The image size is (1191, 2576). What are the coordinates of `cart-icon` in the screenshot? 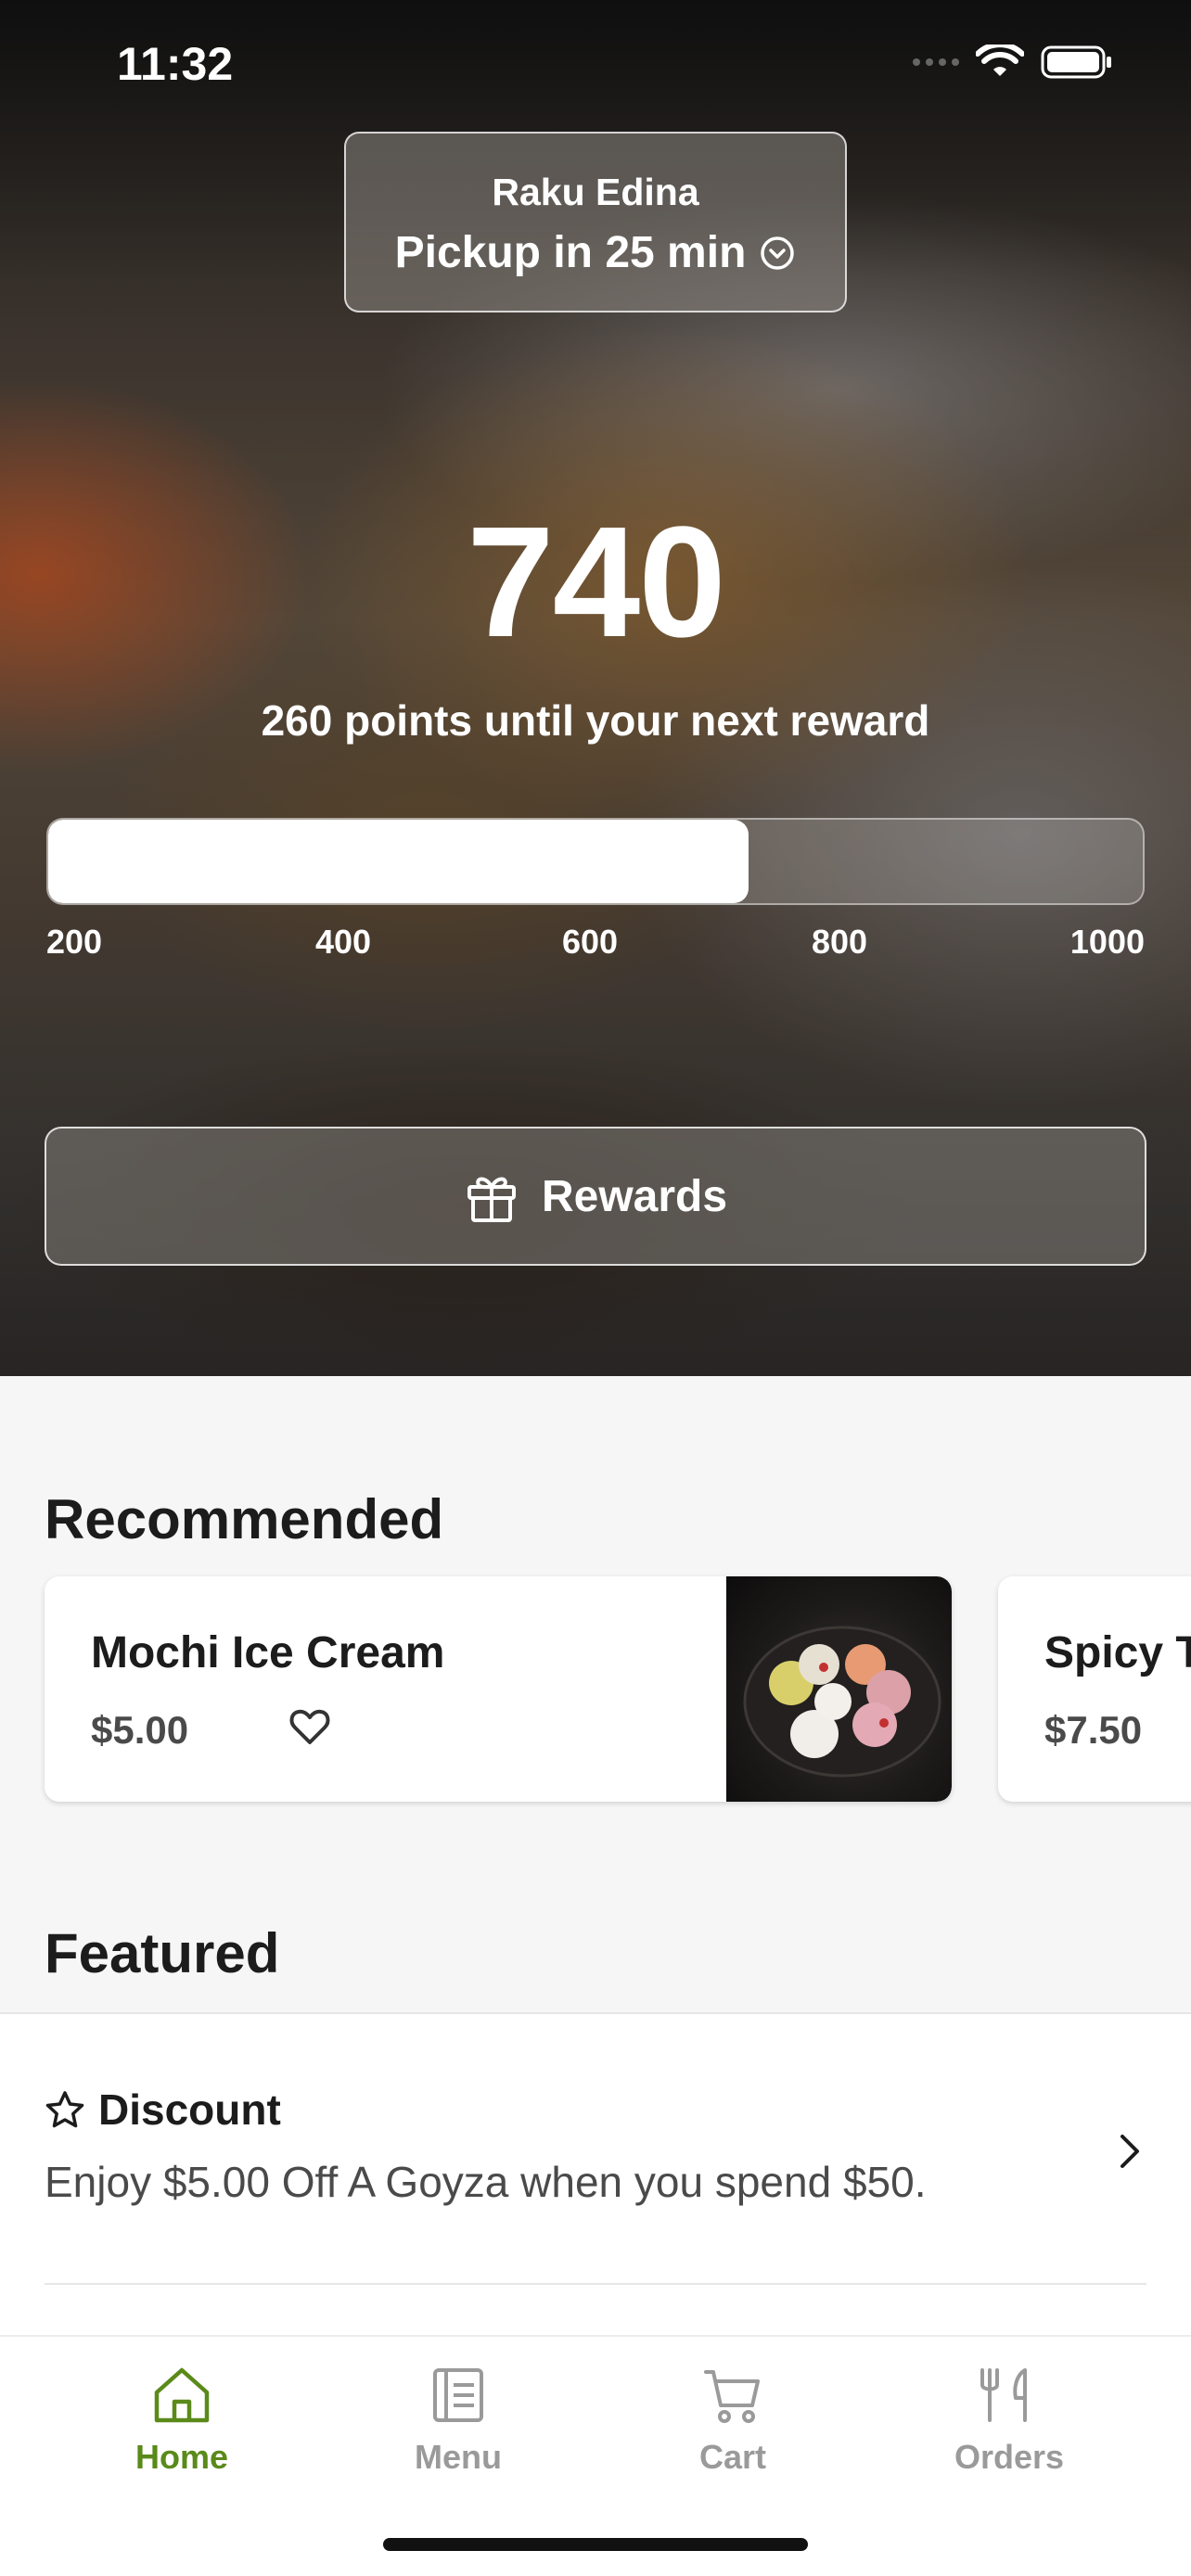 It's located at (732, 2396).